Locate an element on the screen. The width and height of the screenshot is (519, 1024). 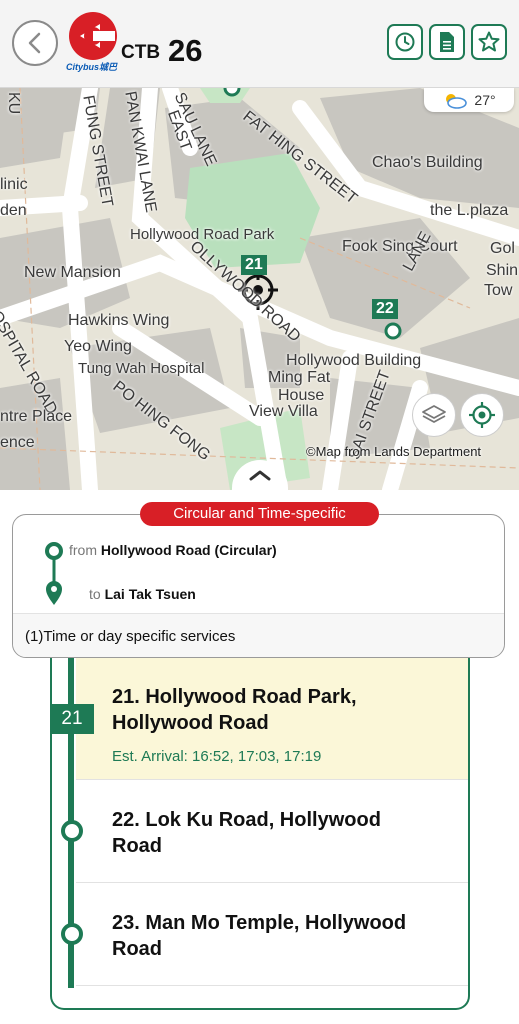
map-label: Hollywood Building is located at coordinates (354, 360).